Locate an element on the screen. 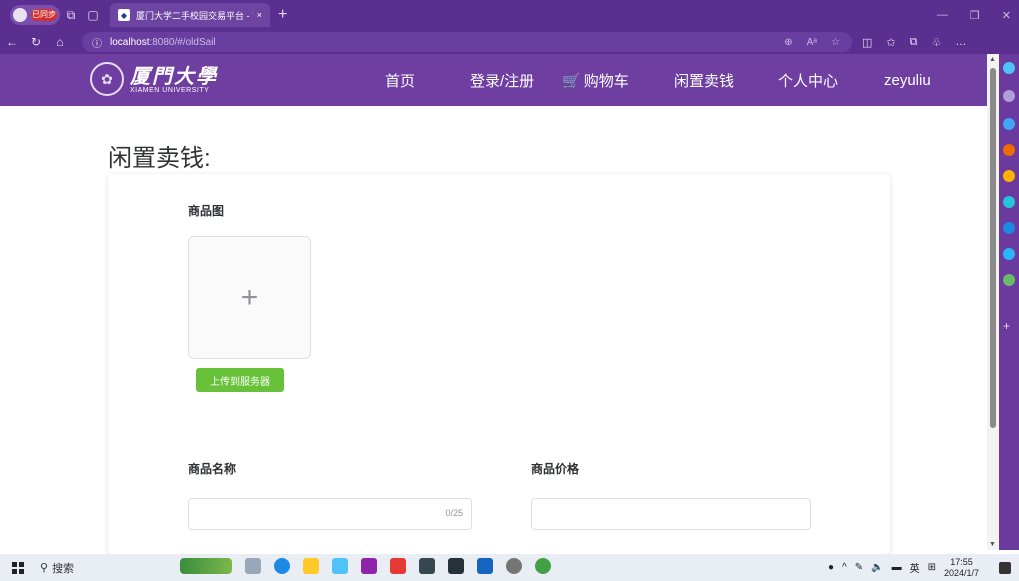 The width and height of the screenshot is (1019, 581). site-favicon-icon: ◆ is located at coordinates (124, 15).